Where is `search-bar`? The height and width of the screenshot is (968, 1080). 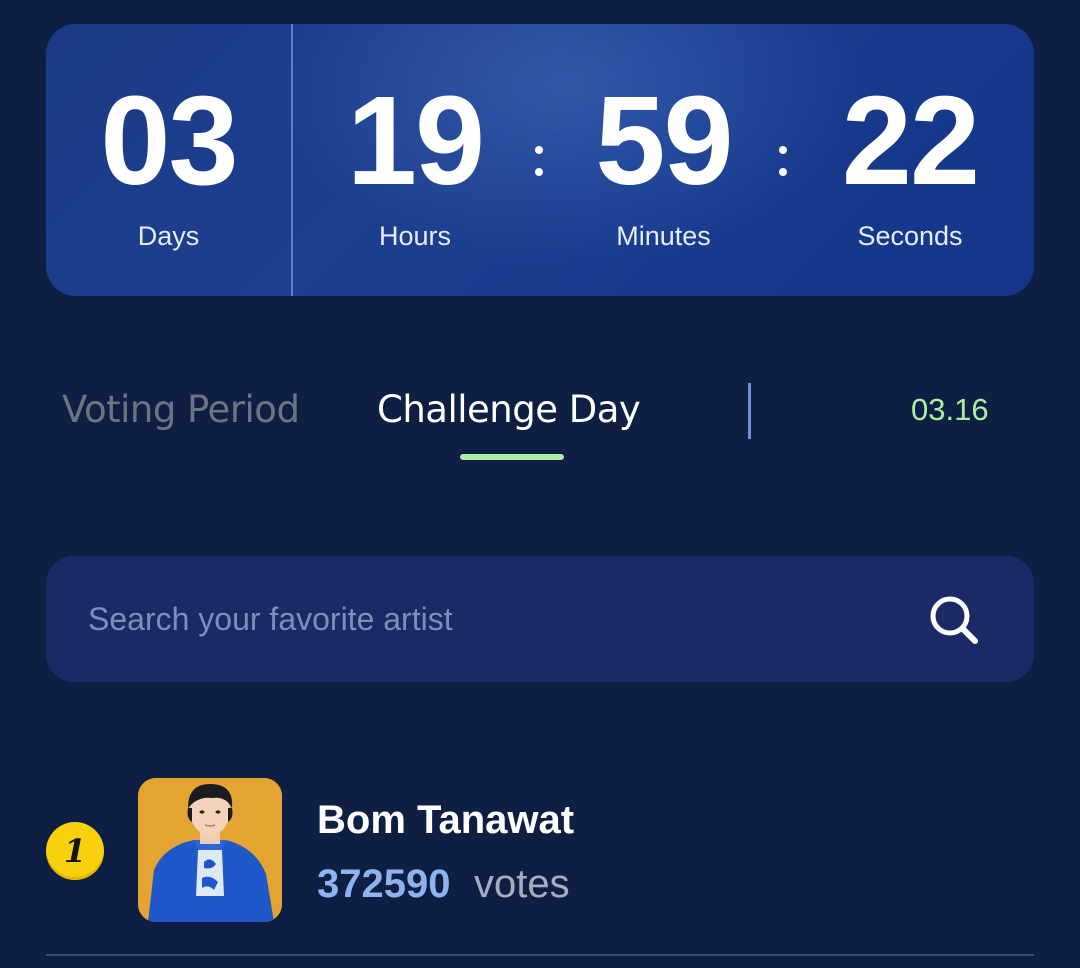
search-bar is located at coordinates (540, 619).